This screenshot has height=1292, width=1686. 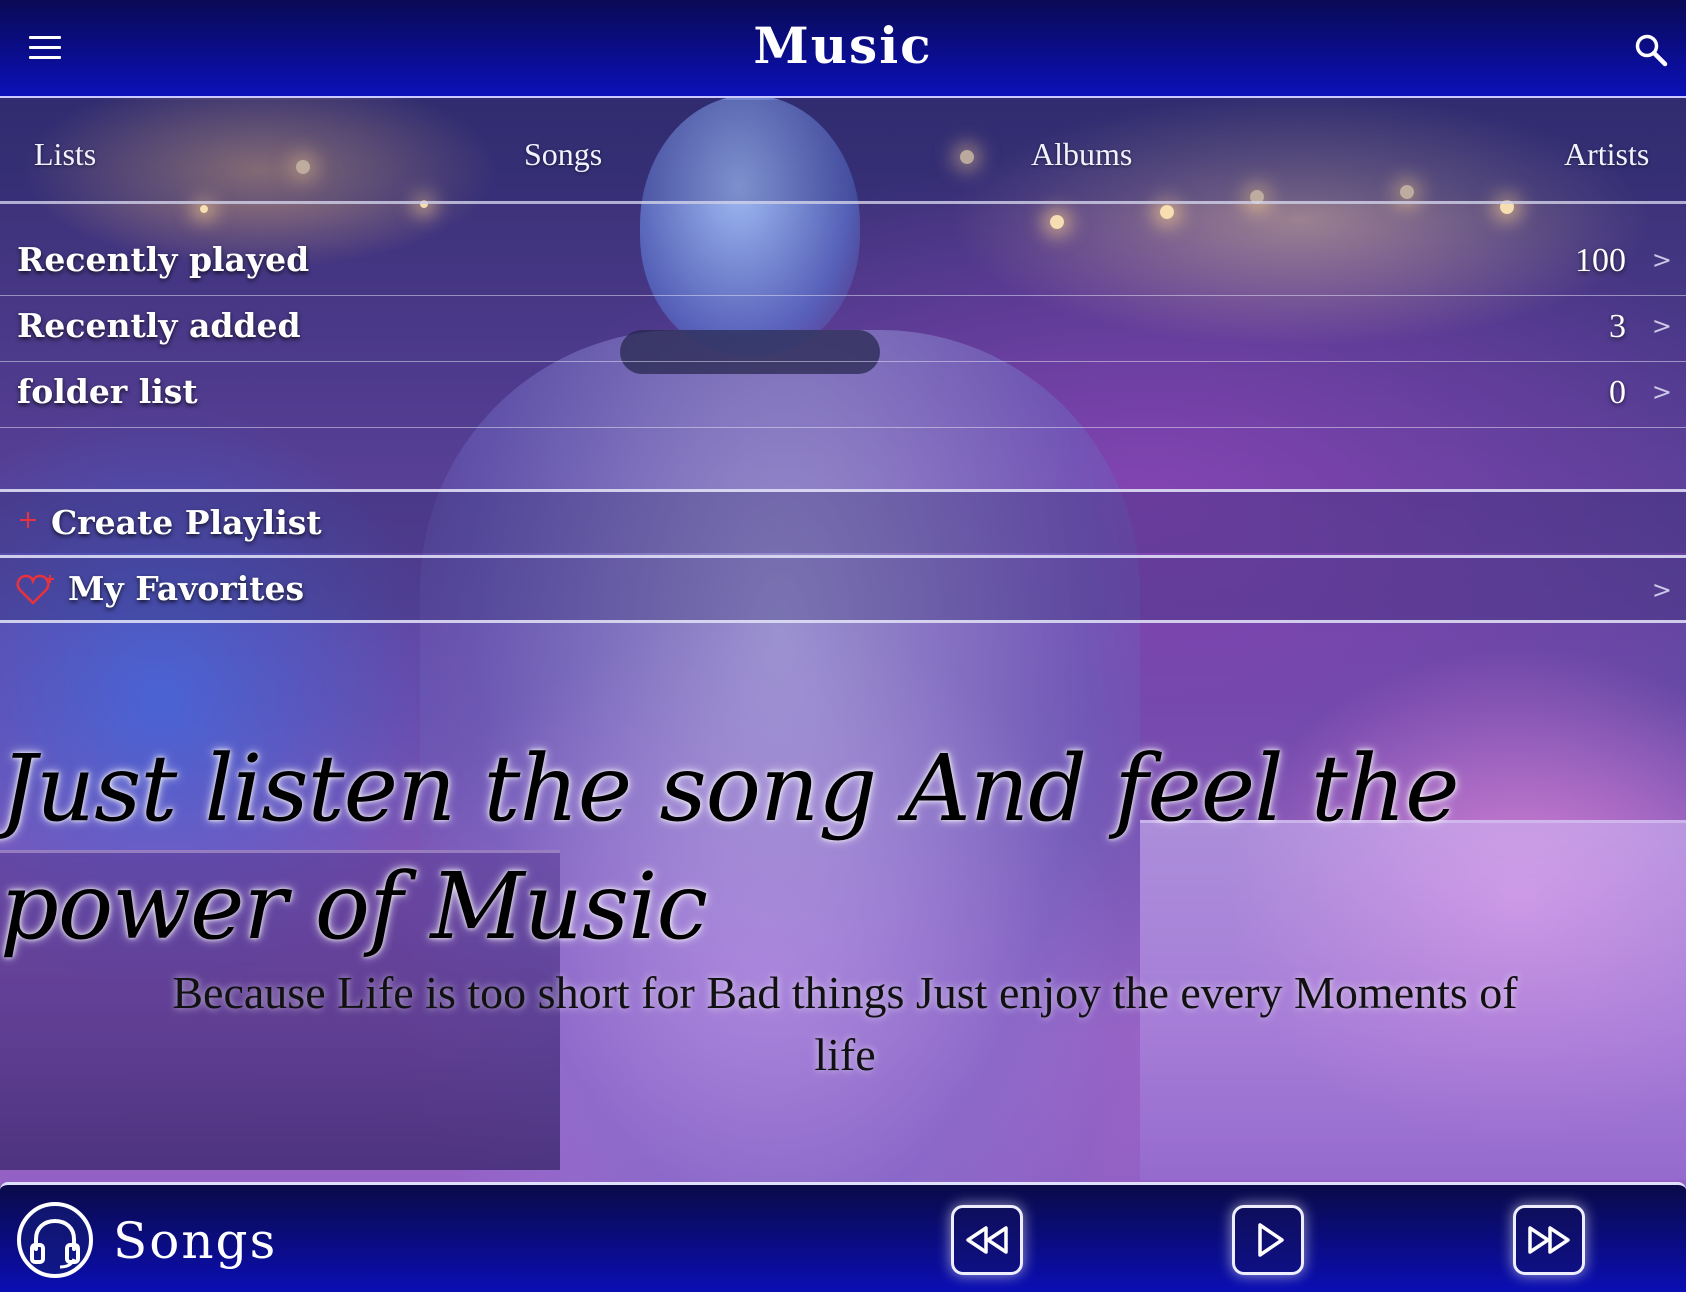 What do you see at coordinates (843, 329) in the screenshot?
I see `list-item-recently-added: Recently added 3 >` at bounding box center [843, 329].